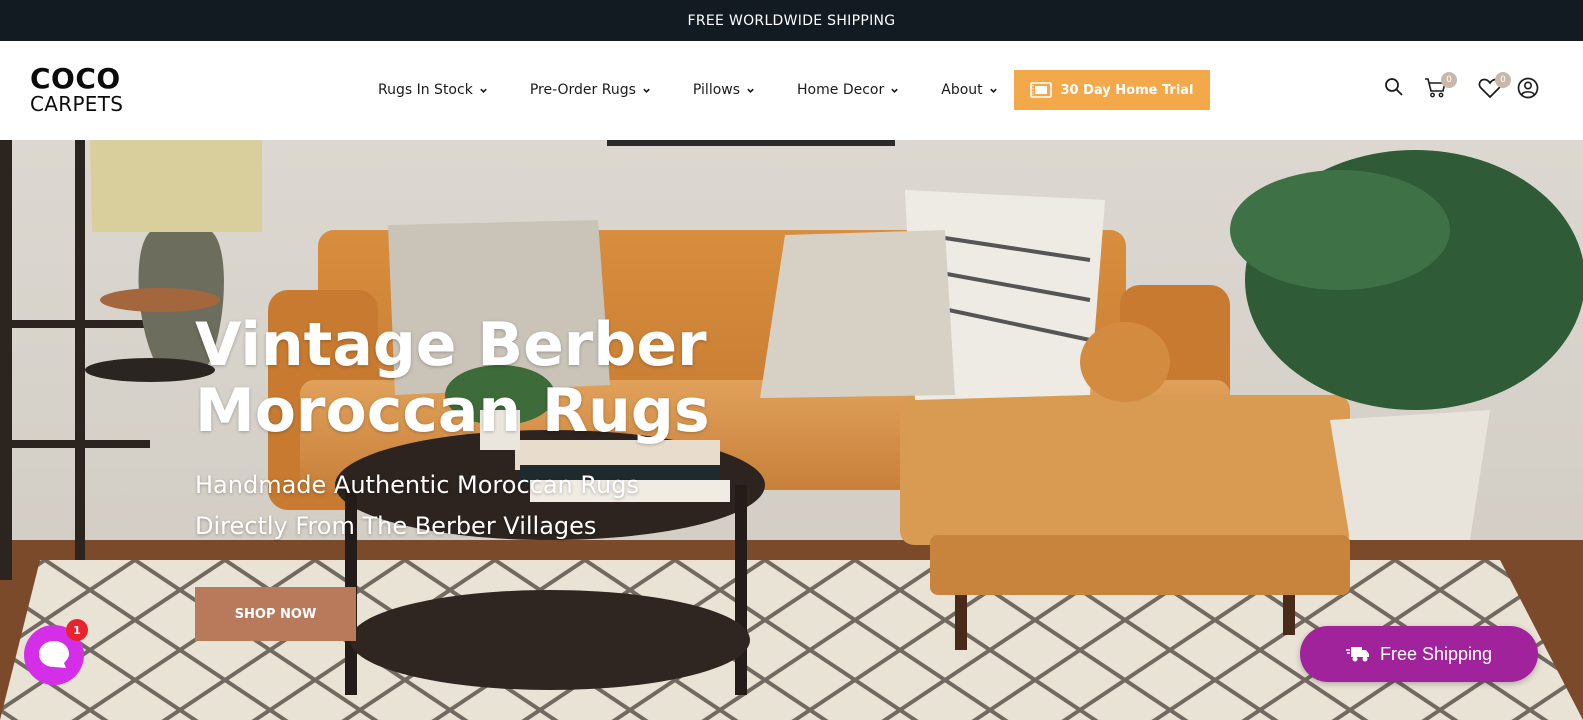  What do you see at coordinates (716, 90) in the screenshot?
I see `nav-item-label: Pillows` at bounding box center [716, 90].